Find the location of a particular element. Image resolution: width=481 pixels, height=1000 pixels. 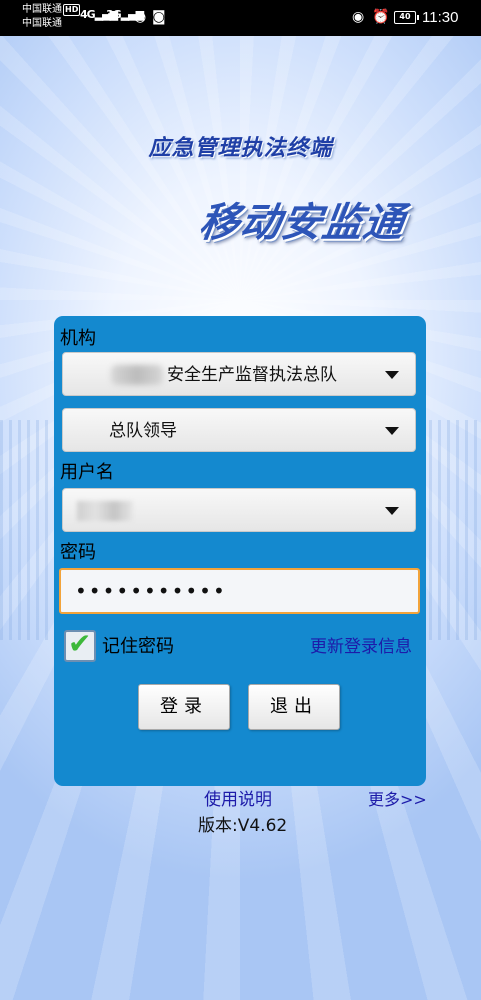

org-label: 机构 is located at coordinates (78, 338).